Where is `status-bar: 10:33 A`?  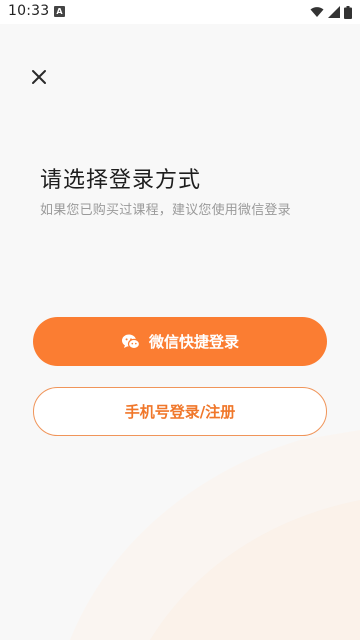
status-bar: 10:33 A is located at coordinates (180, 12).